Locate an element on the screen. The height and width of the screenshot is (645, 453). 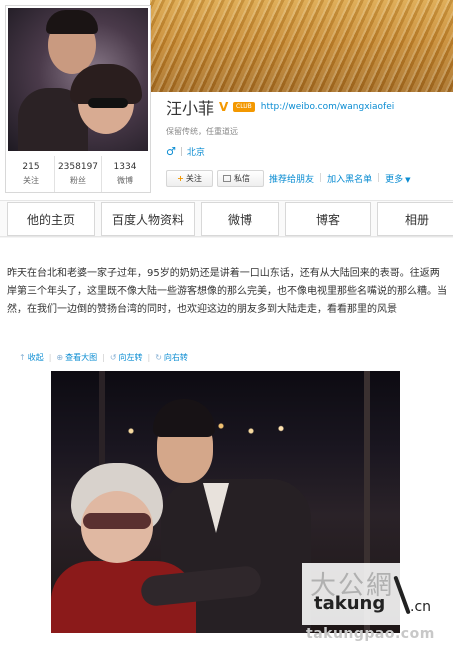
watermark-domain: takungpao.com is located at coordinates (370, 634).